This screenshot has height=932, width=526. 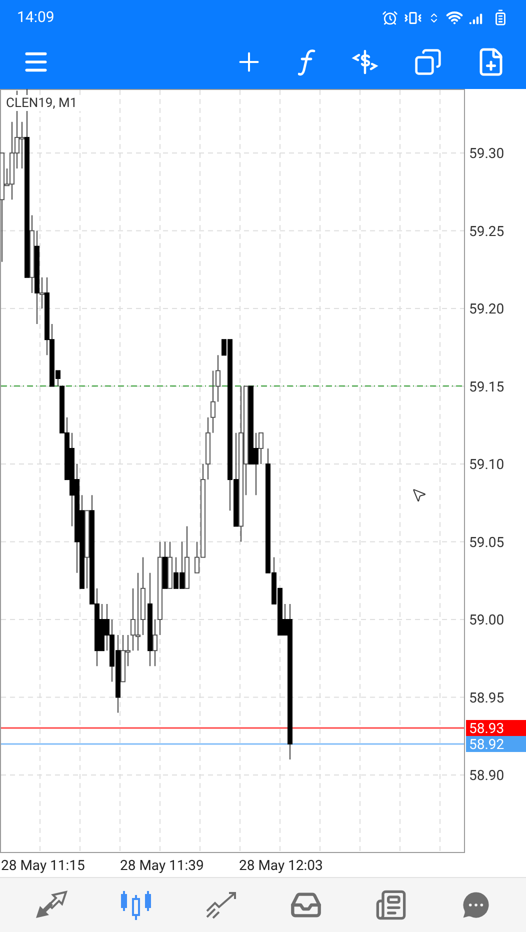 What do you see at coordinates (135, 905) in the screenshot?
I see `candlestick-icon` at bounding box center [135, 905].